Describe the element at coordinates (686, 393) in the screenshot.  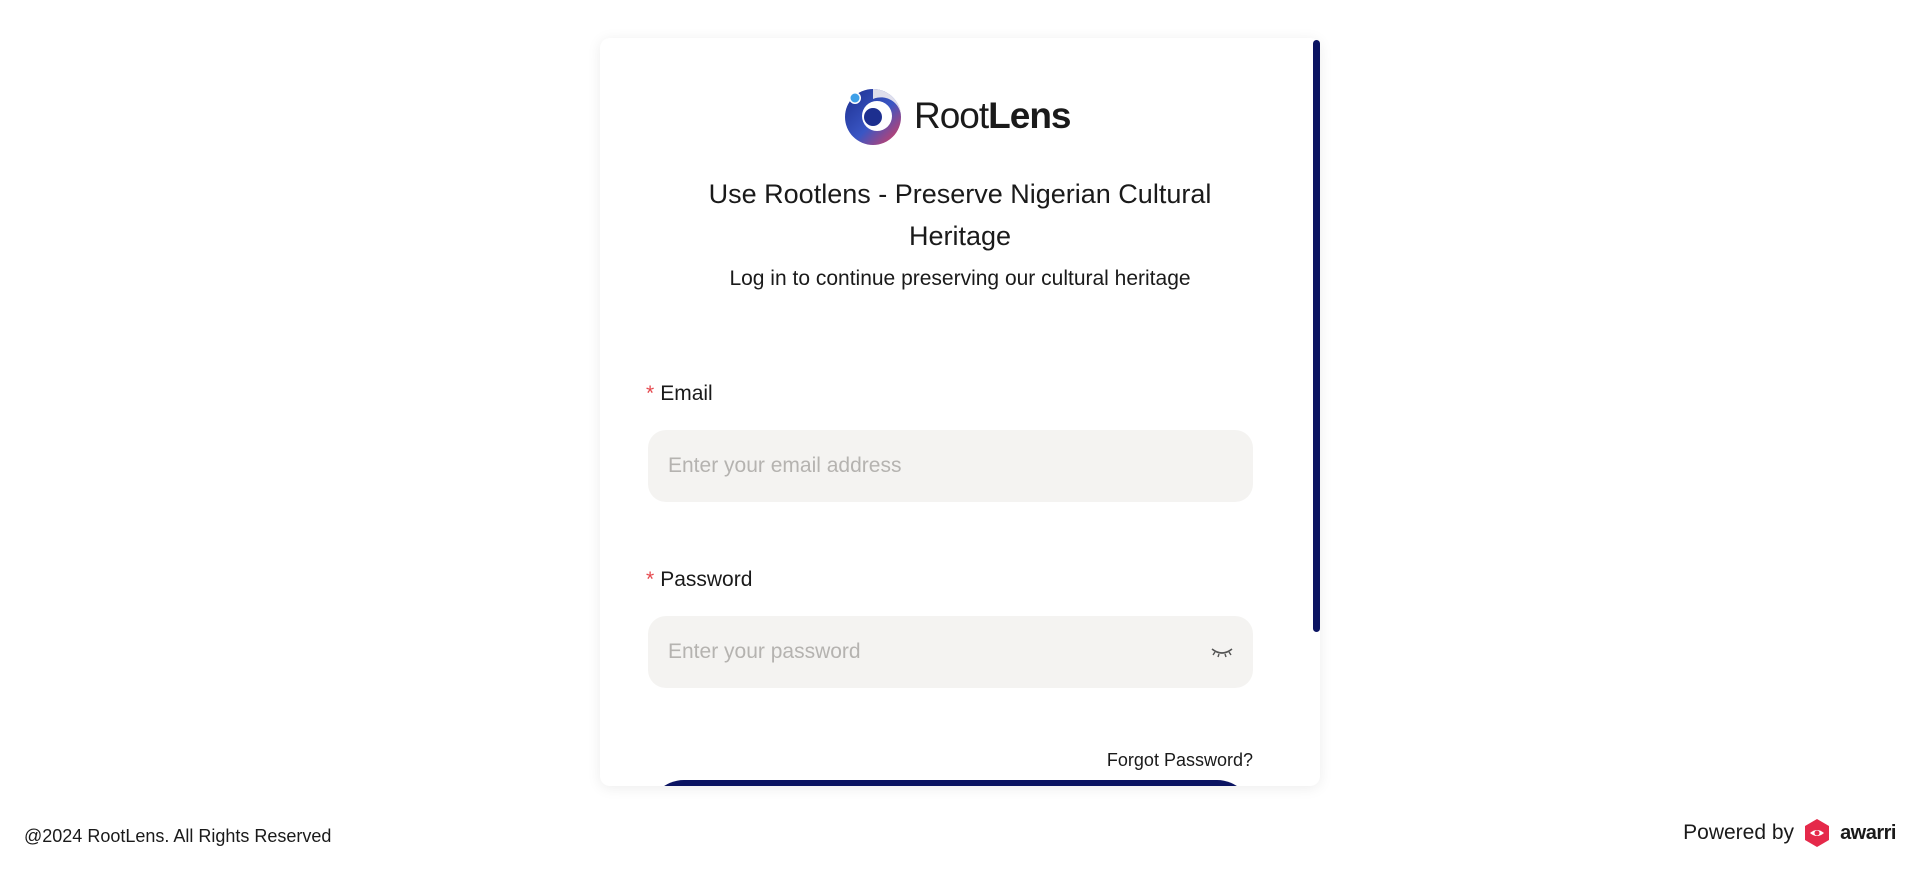
I see `email-label-text: Email` at that location.